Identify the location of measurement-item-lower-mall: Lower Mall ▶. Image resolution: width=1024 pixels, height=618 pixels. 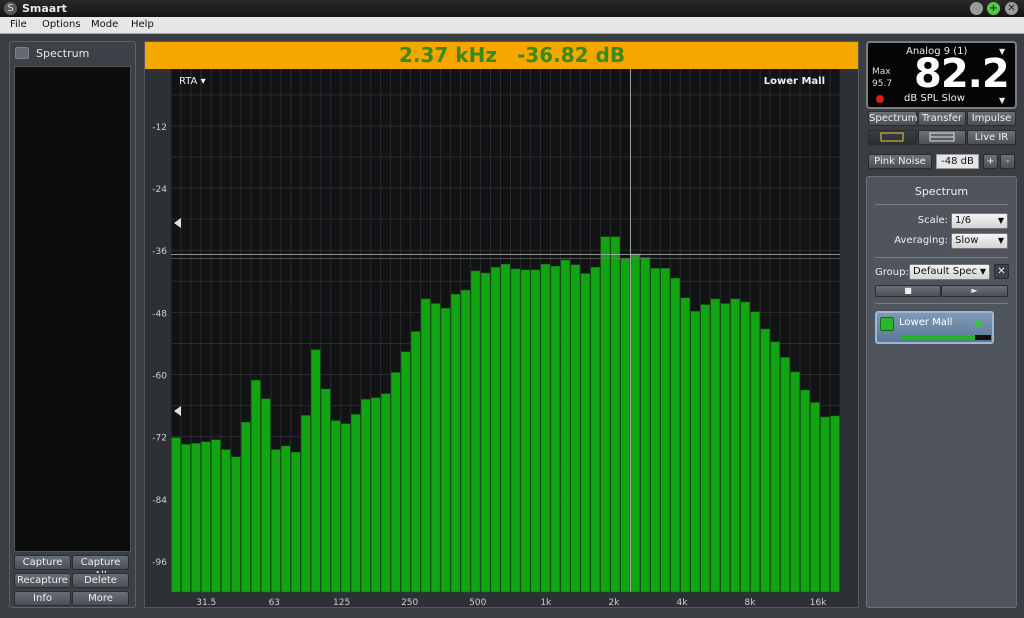
(934, 327).